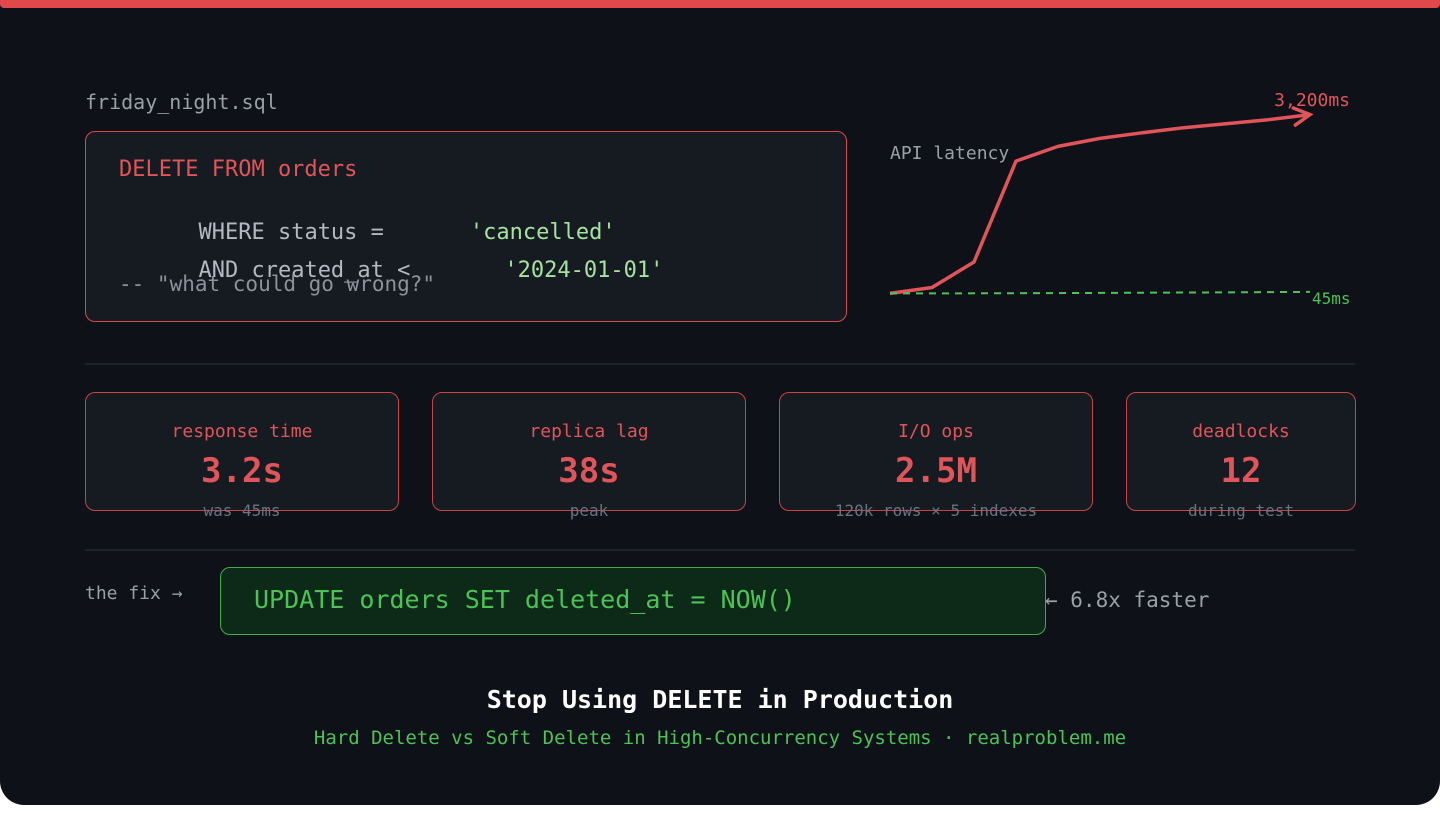  Describe the element at coordinates (936, 510) in the screenshot. I see `stat-note: 120k rows × 5 indexes` at that location.